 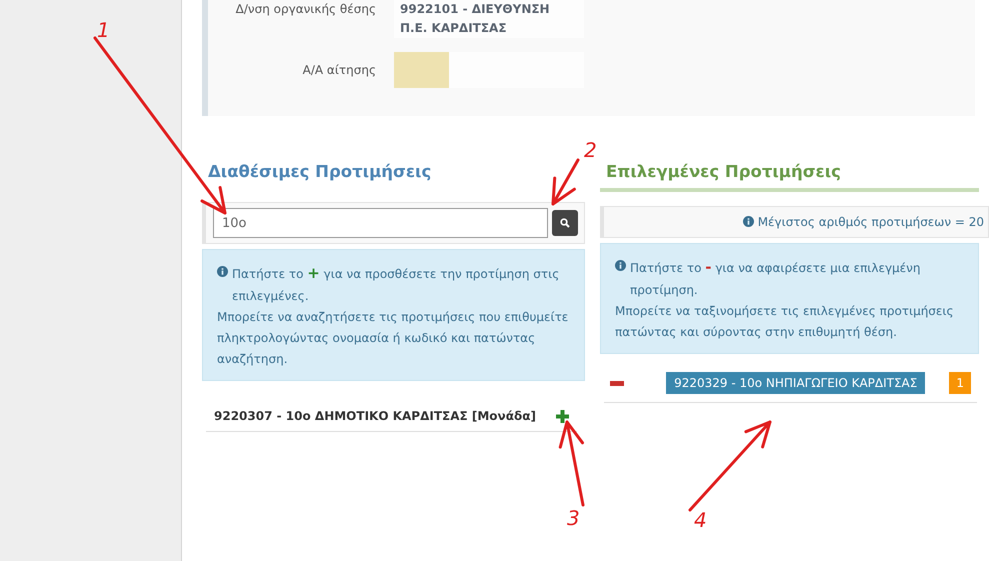 I want to click on remove-button, so click(x=617, y=383).